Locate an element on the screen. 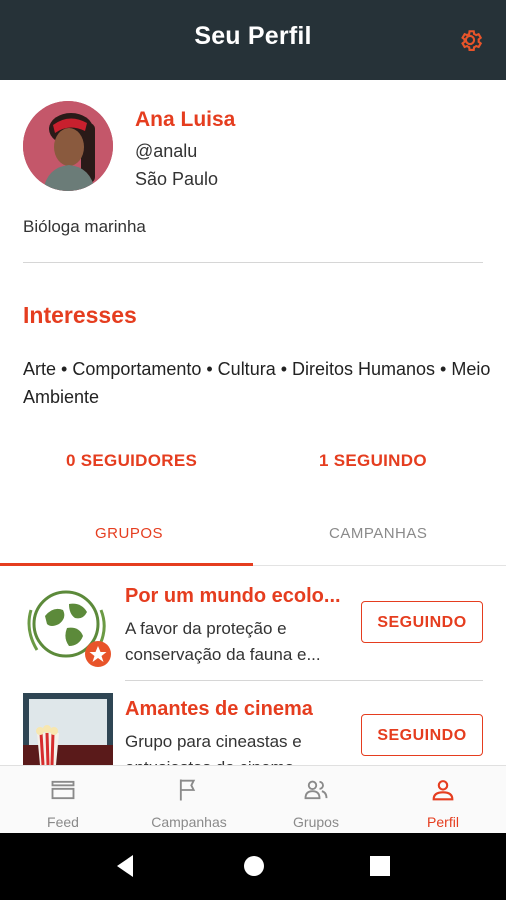 This screenshot has height=900, width=506. feed-icon is located at coordinates (63, 790).